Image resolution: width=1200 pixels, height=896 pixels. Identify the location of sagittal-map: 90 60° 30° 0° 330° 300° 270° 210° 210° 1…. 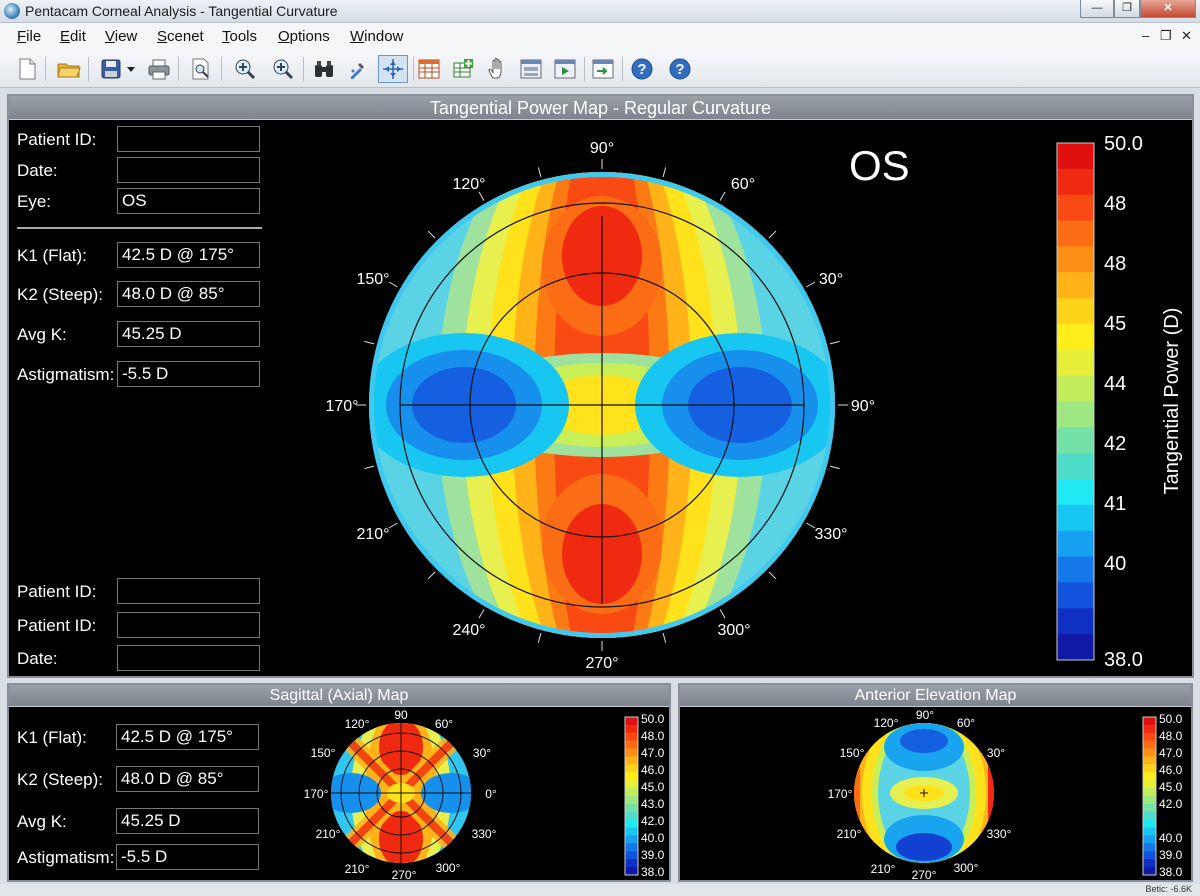
(406, 794).